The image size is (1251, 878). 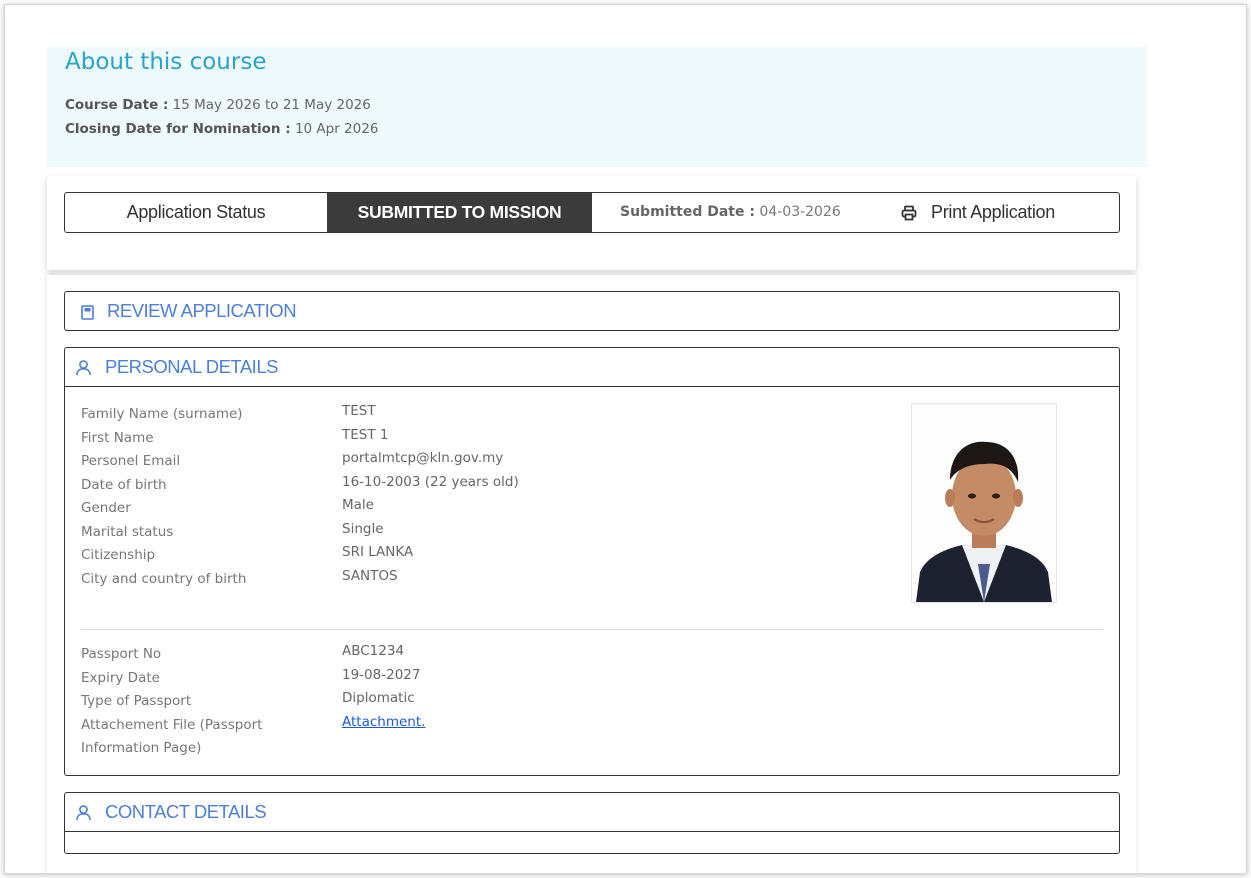 What do you see at coordinates (106, 508) in the screenshot?
I see `field-label: Gender` at bounding box center [106, 508].